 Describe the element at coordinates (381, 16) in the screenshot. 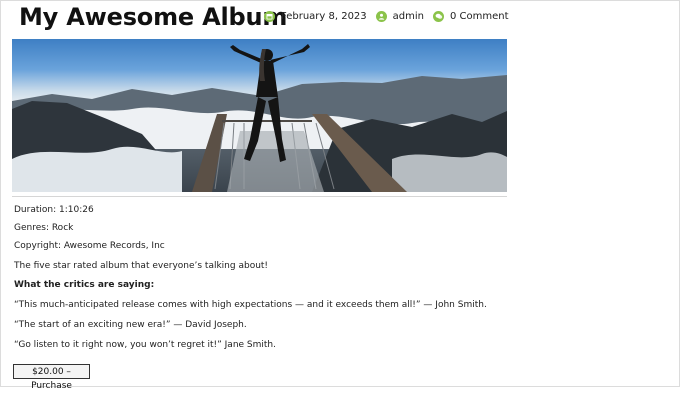

I see `user-icon` at that location.